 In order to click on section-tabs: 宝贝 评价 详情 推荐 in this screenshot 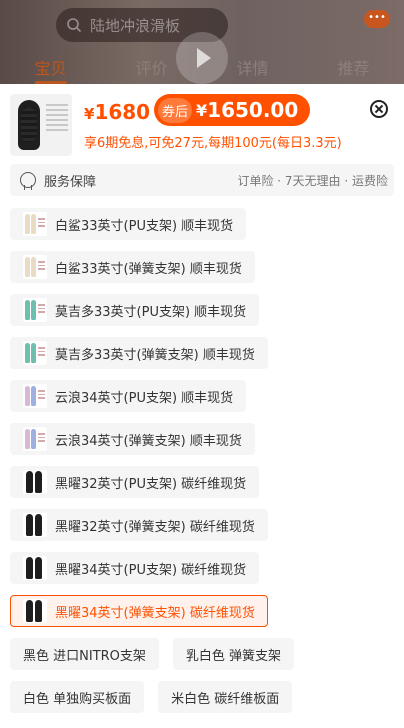, I will do `click(202, 70)`.